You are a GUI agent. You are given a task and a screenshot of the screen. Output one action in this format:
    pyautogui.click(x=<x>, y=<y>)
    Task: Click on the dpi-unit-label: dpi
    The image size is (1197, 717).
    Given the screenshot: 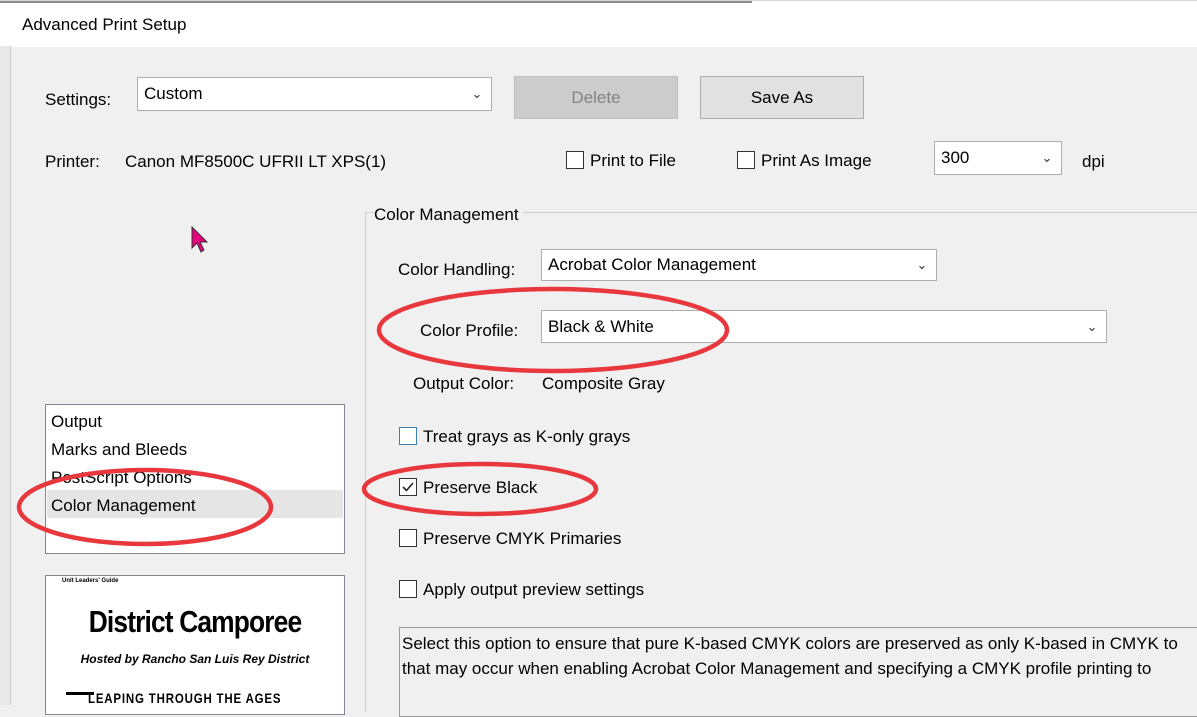 What is the action you would take?
    pyautogui.click(x=1093, y=161)
    